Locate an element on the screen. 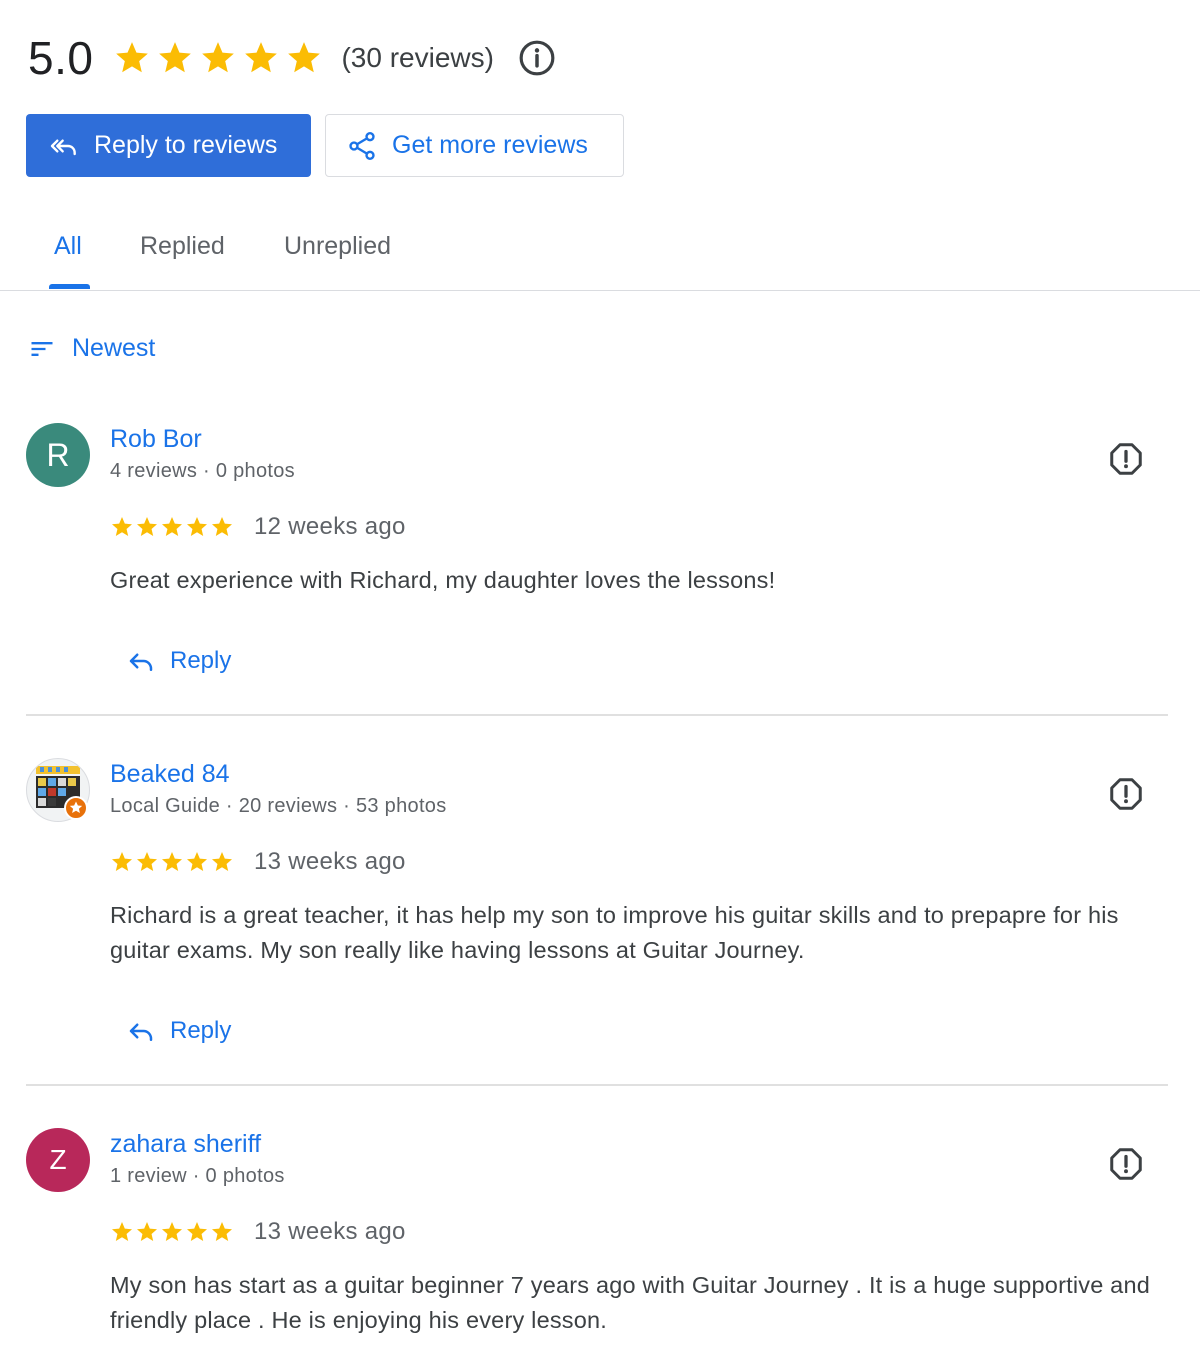  rating-stars is located at coordinates (218, 58).